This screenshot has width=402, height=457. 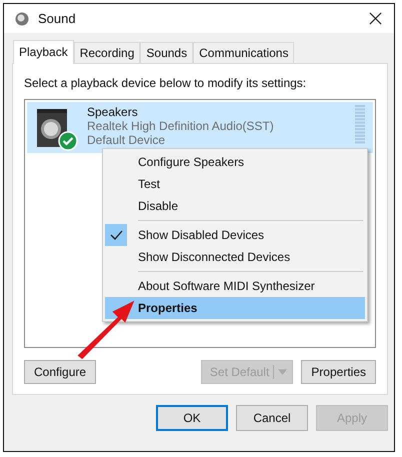 I want to click on dialog-button: Cancel, so click(x=272, y=418).